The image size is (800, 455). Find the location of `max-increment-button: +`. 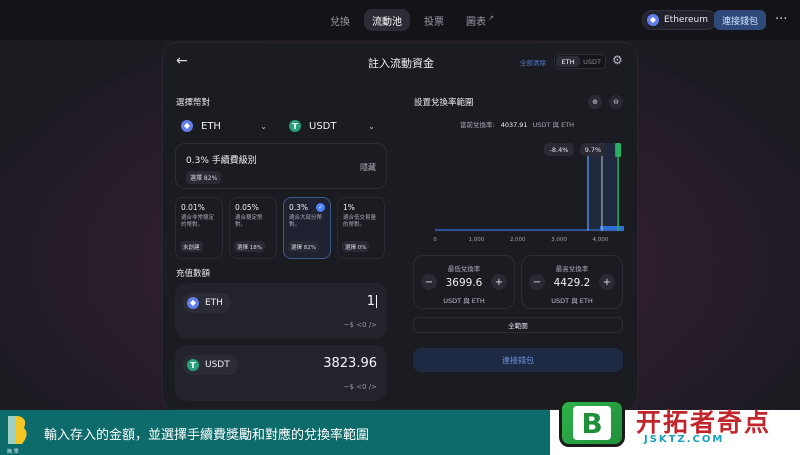

max-increment-button: + is located at coordinates (607, 282).